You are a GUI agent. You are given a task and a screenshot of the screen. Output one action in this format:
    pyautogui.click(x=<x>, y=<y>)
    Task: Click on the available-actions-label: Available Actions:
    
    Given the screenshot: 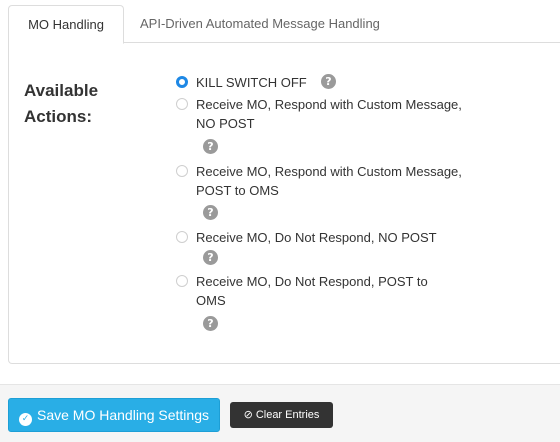 What is the action you would take?
    pyautogui.click(x=61, y=103)
    